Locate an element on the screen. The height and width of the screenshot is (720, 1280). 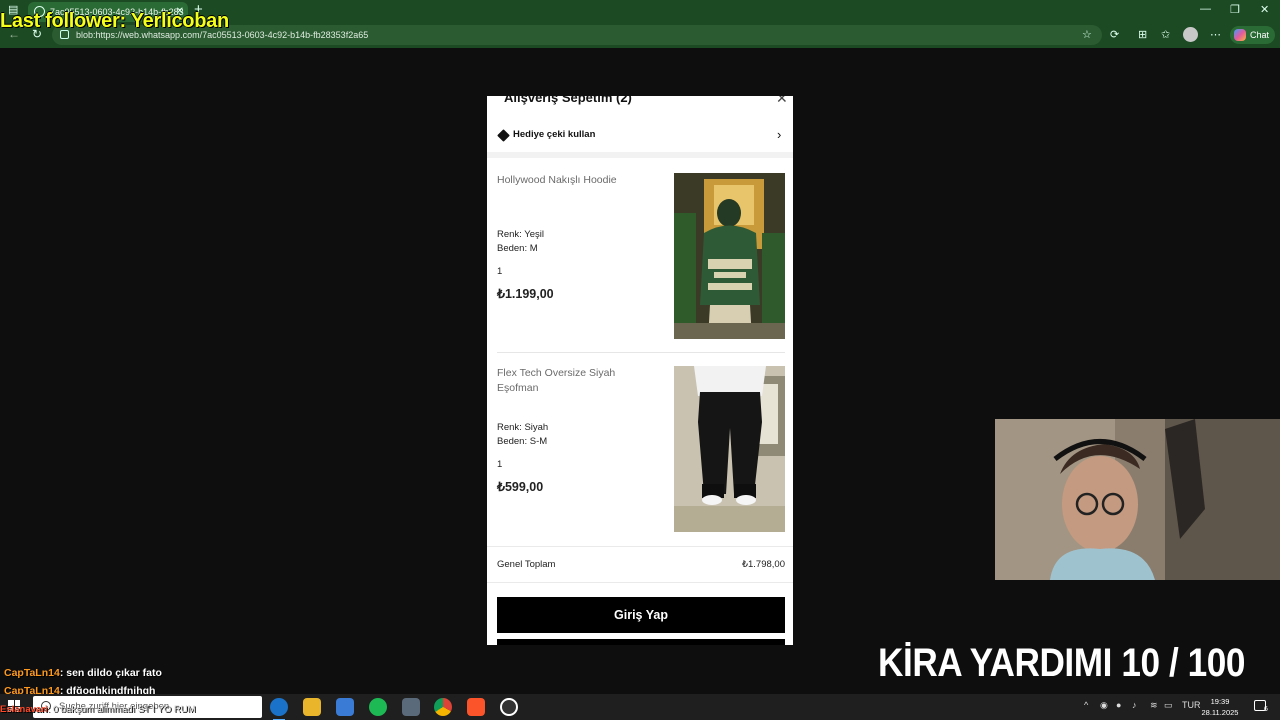
section-separator is located at coordinates (640, 155).